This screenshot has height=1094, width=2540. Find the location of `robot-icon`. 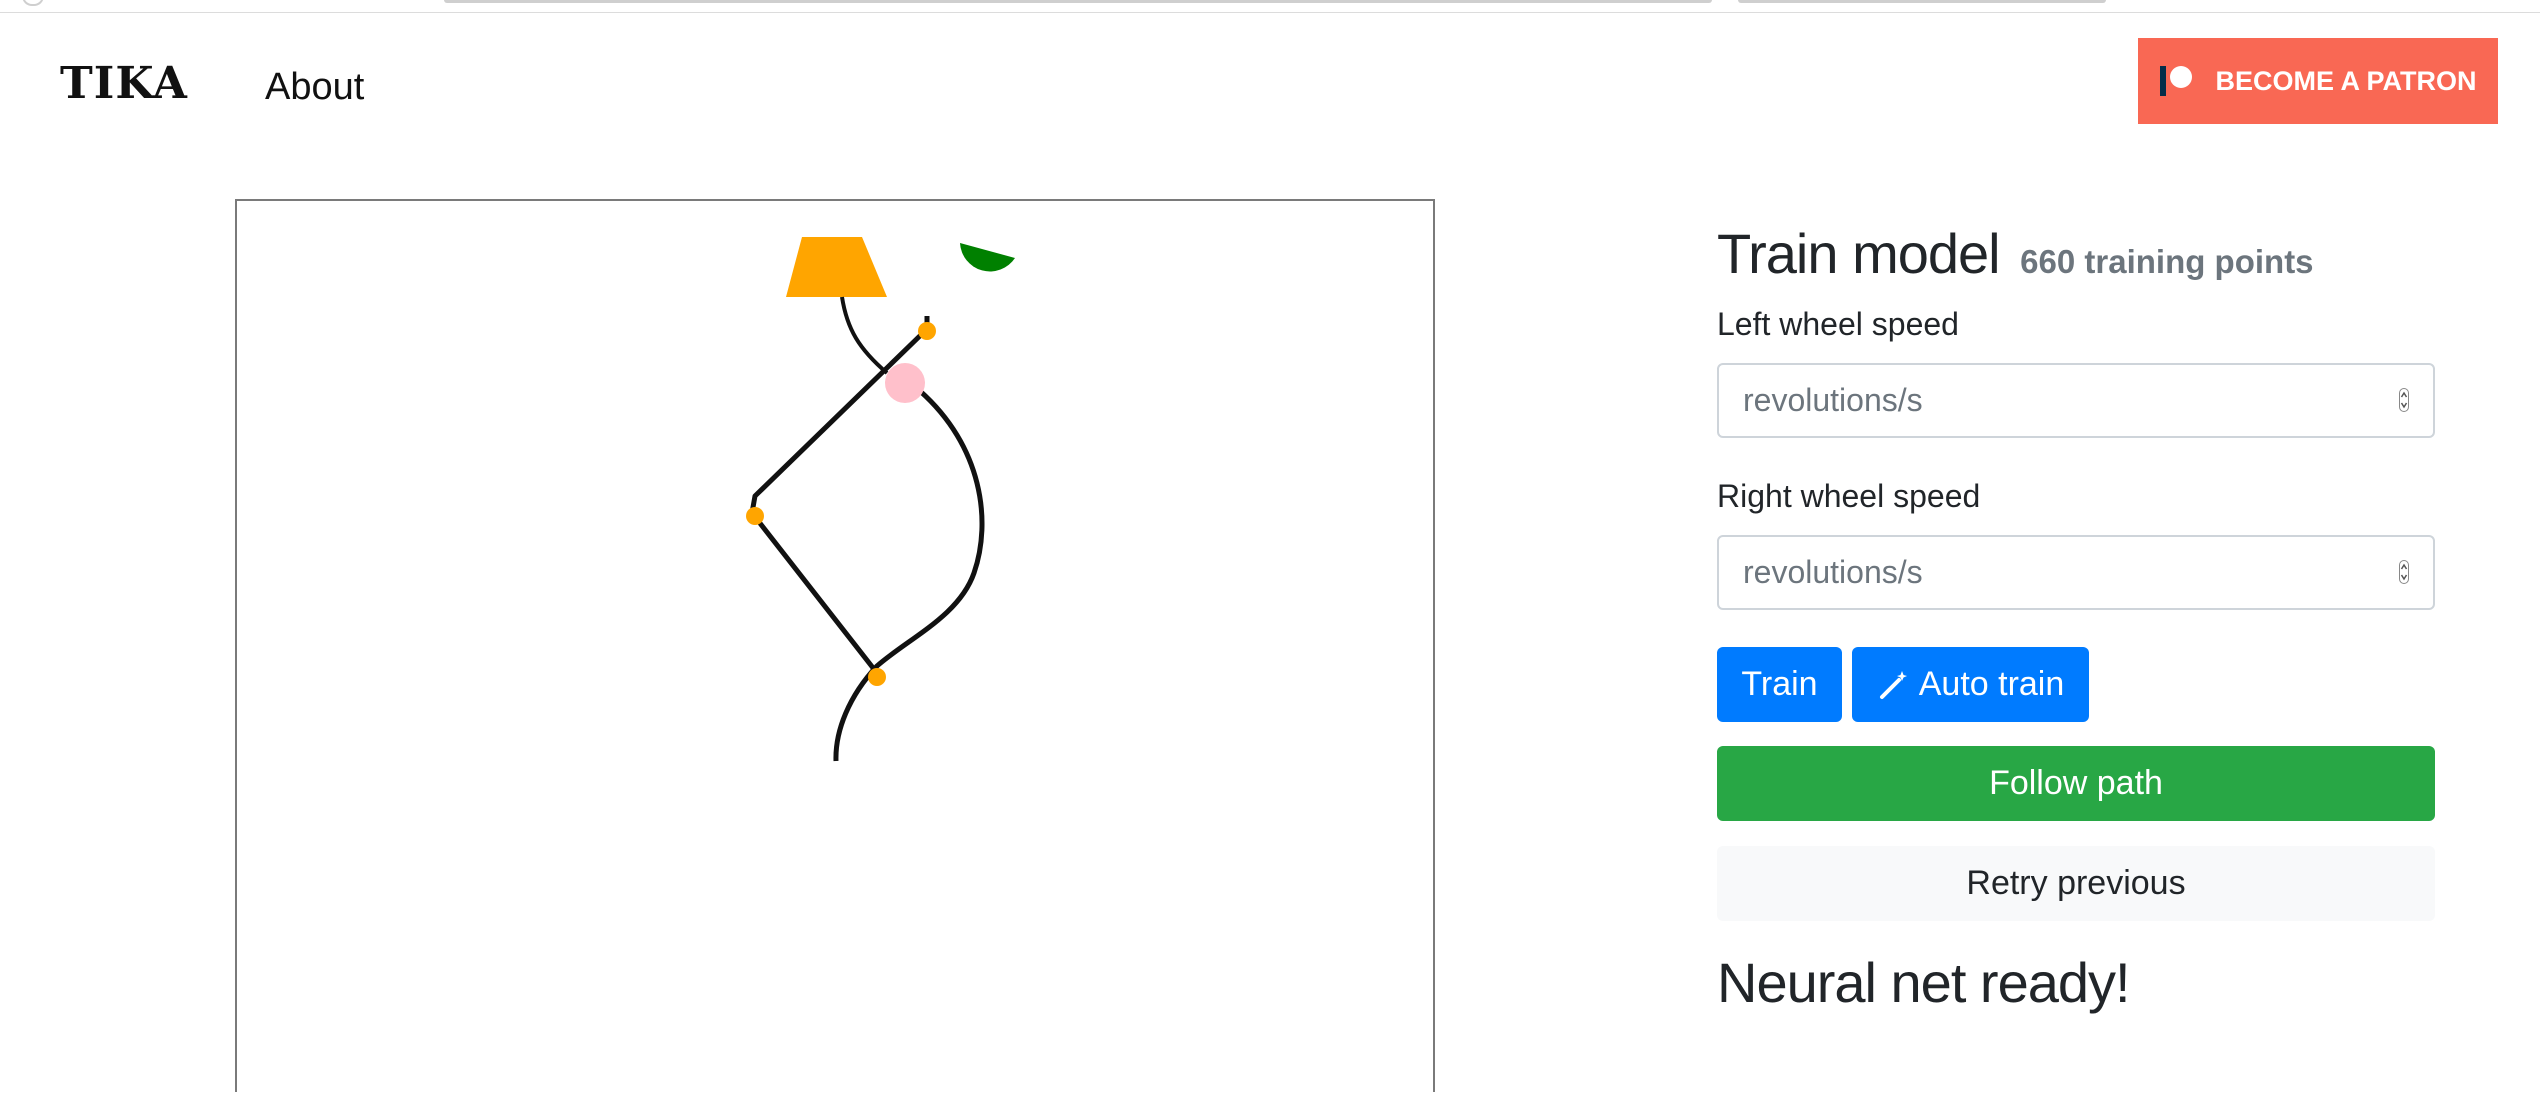

robot-icon is located at coordinates (987, 257).